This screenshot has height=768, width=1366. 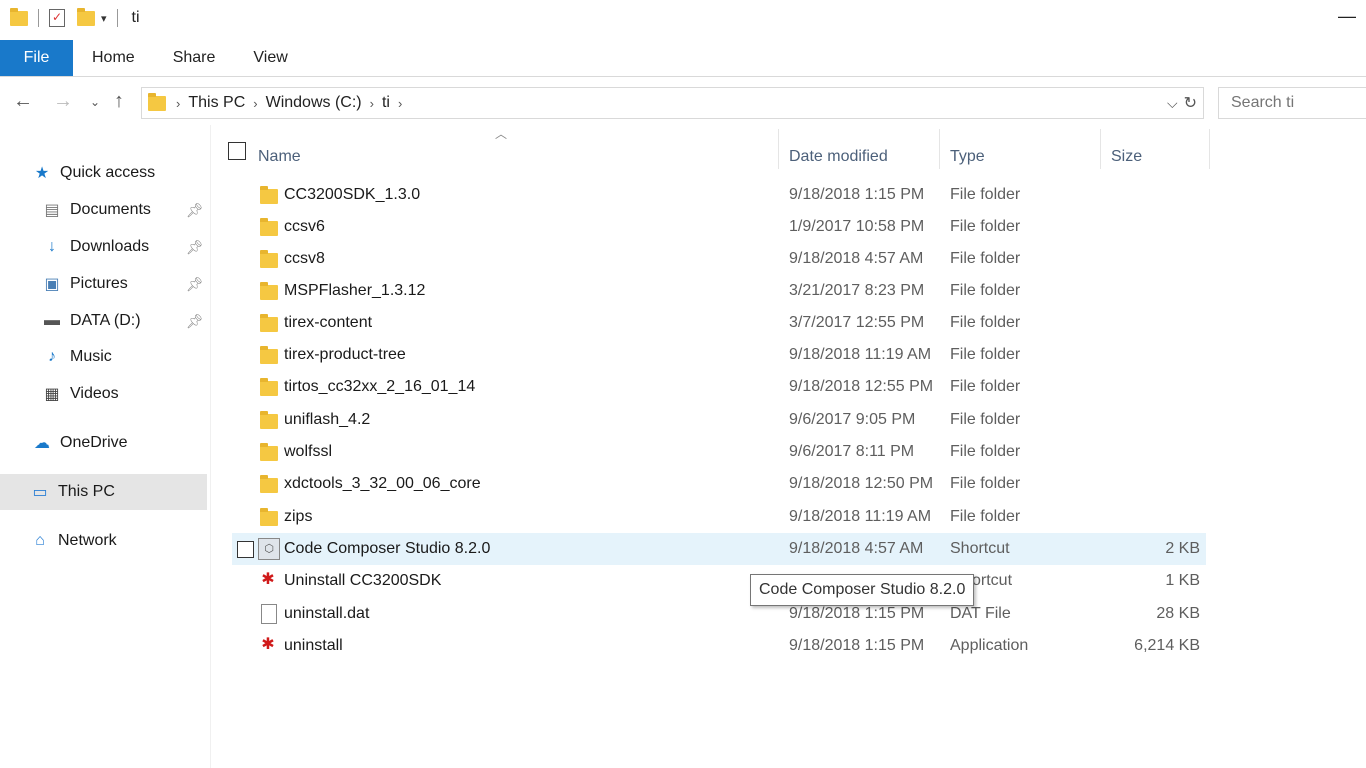 I want to click on file-date: 3/21/2017 8:23 PM, so click(x=857, y=290).